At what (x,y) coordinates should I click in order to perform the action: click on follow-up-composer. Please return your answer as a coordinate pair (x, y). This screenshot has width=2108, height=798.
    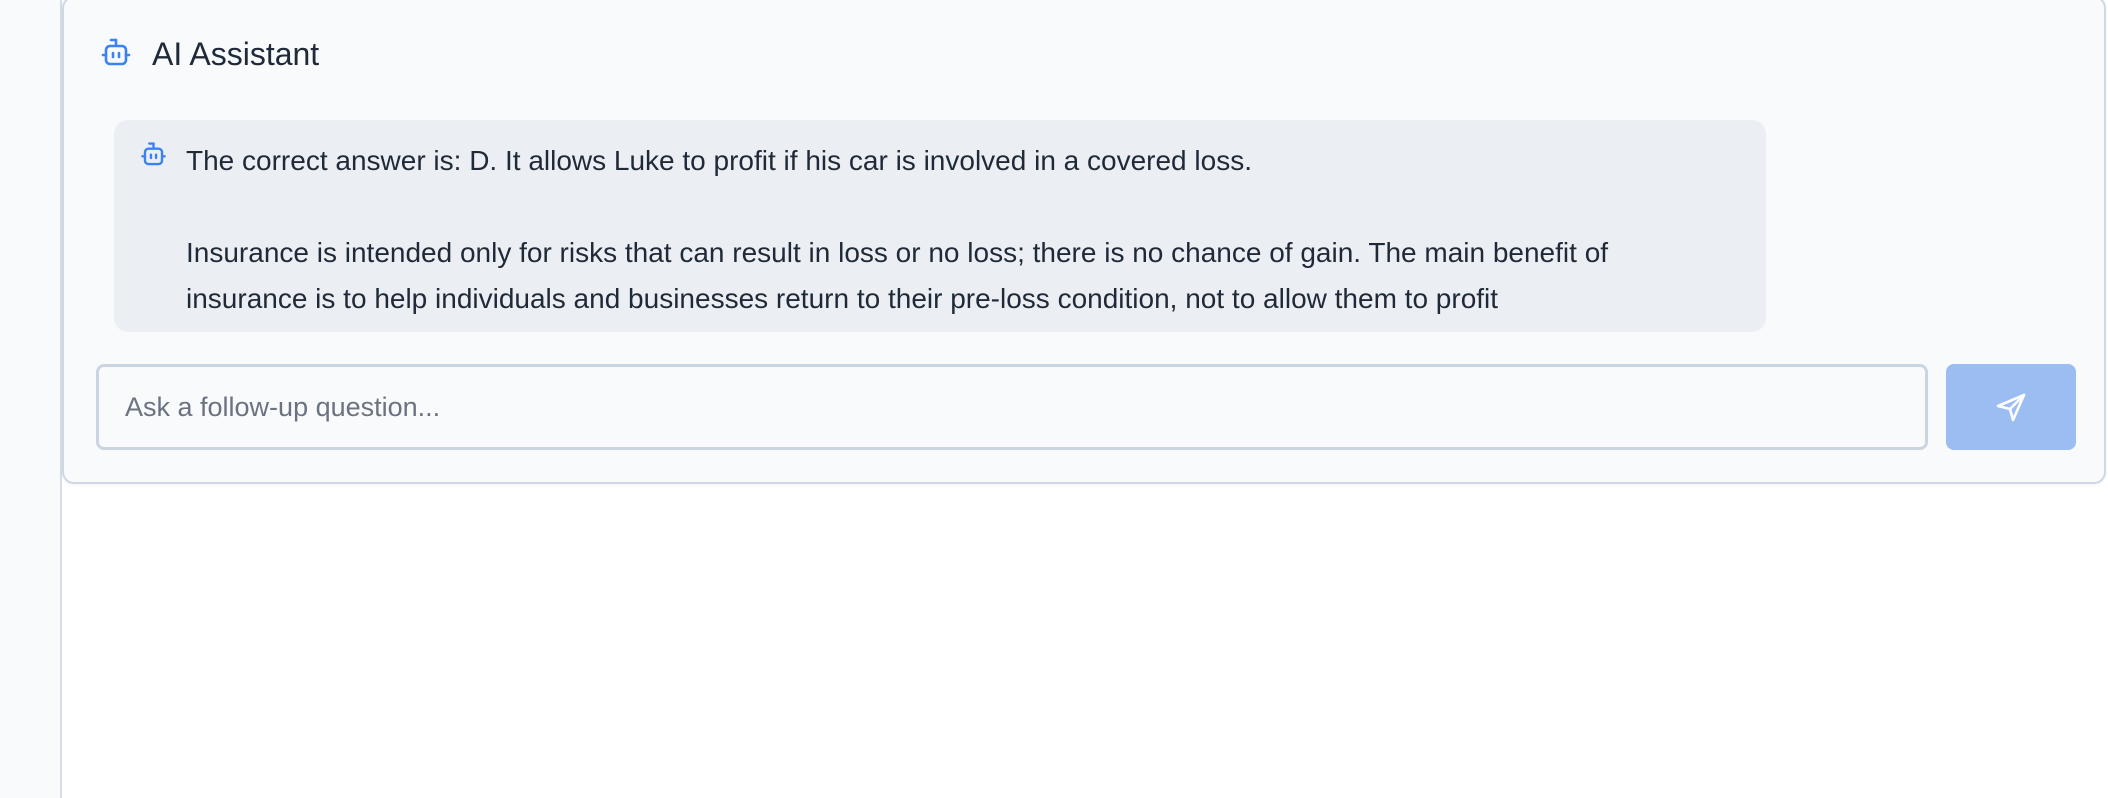
    Looking at the image, I should click on (1012, 407).